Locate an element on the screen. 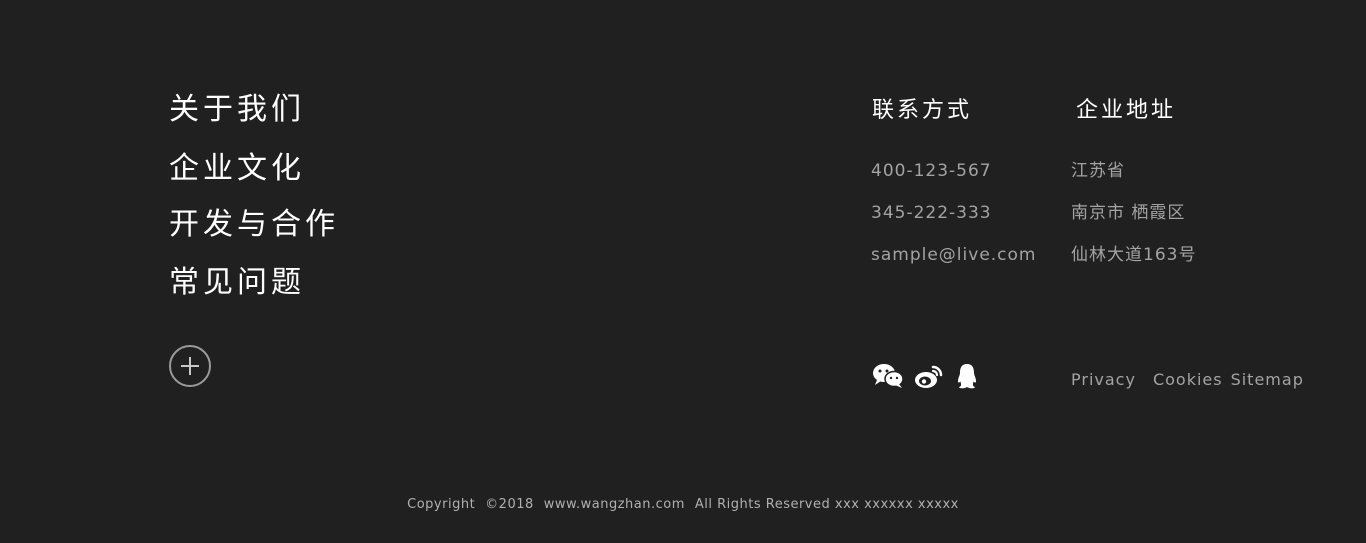 Image resolution: width=1366 pixels, height=543 pixels. copyright-site: www.wangzhan.com is located at coordinates (614, 504).